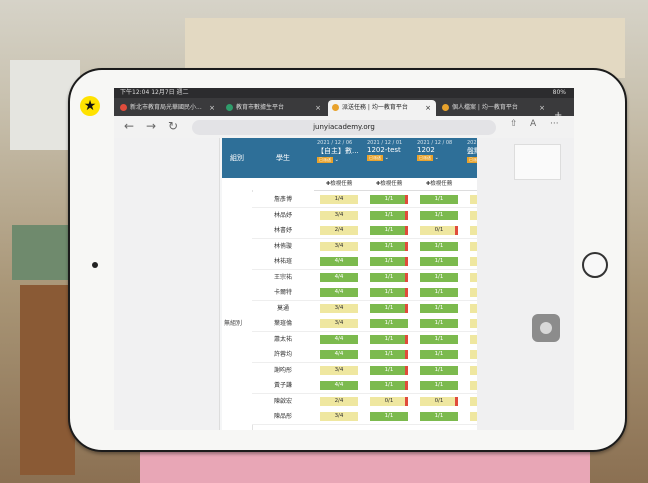  Describe the element at coordinates (554, 124) in the screenshot. I see `more-menu-icon: ···` at that location.